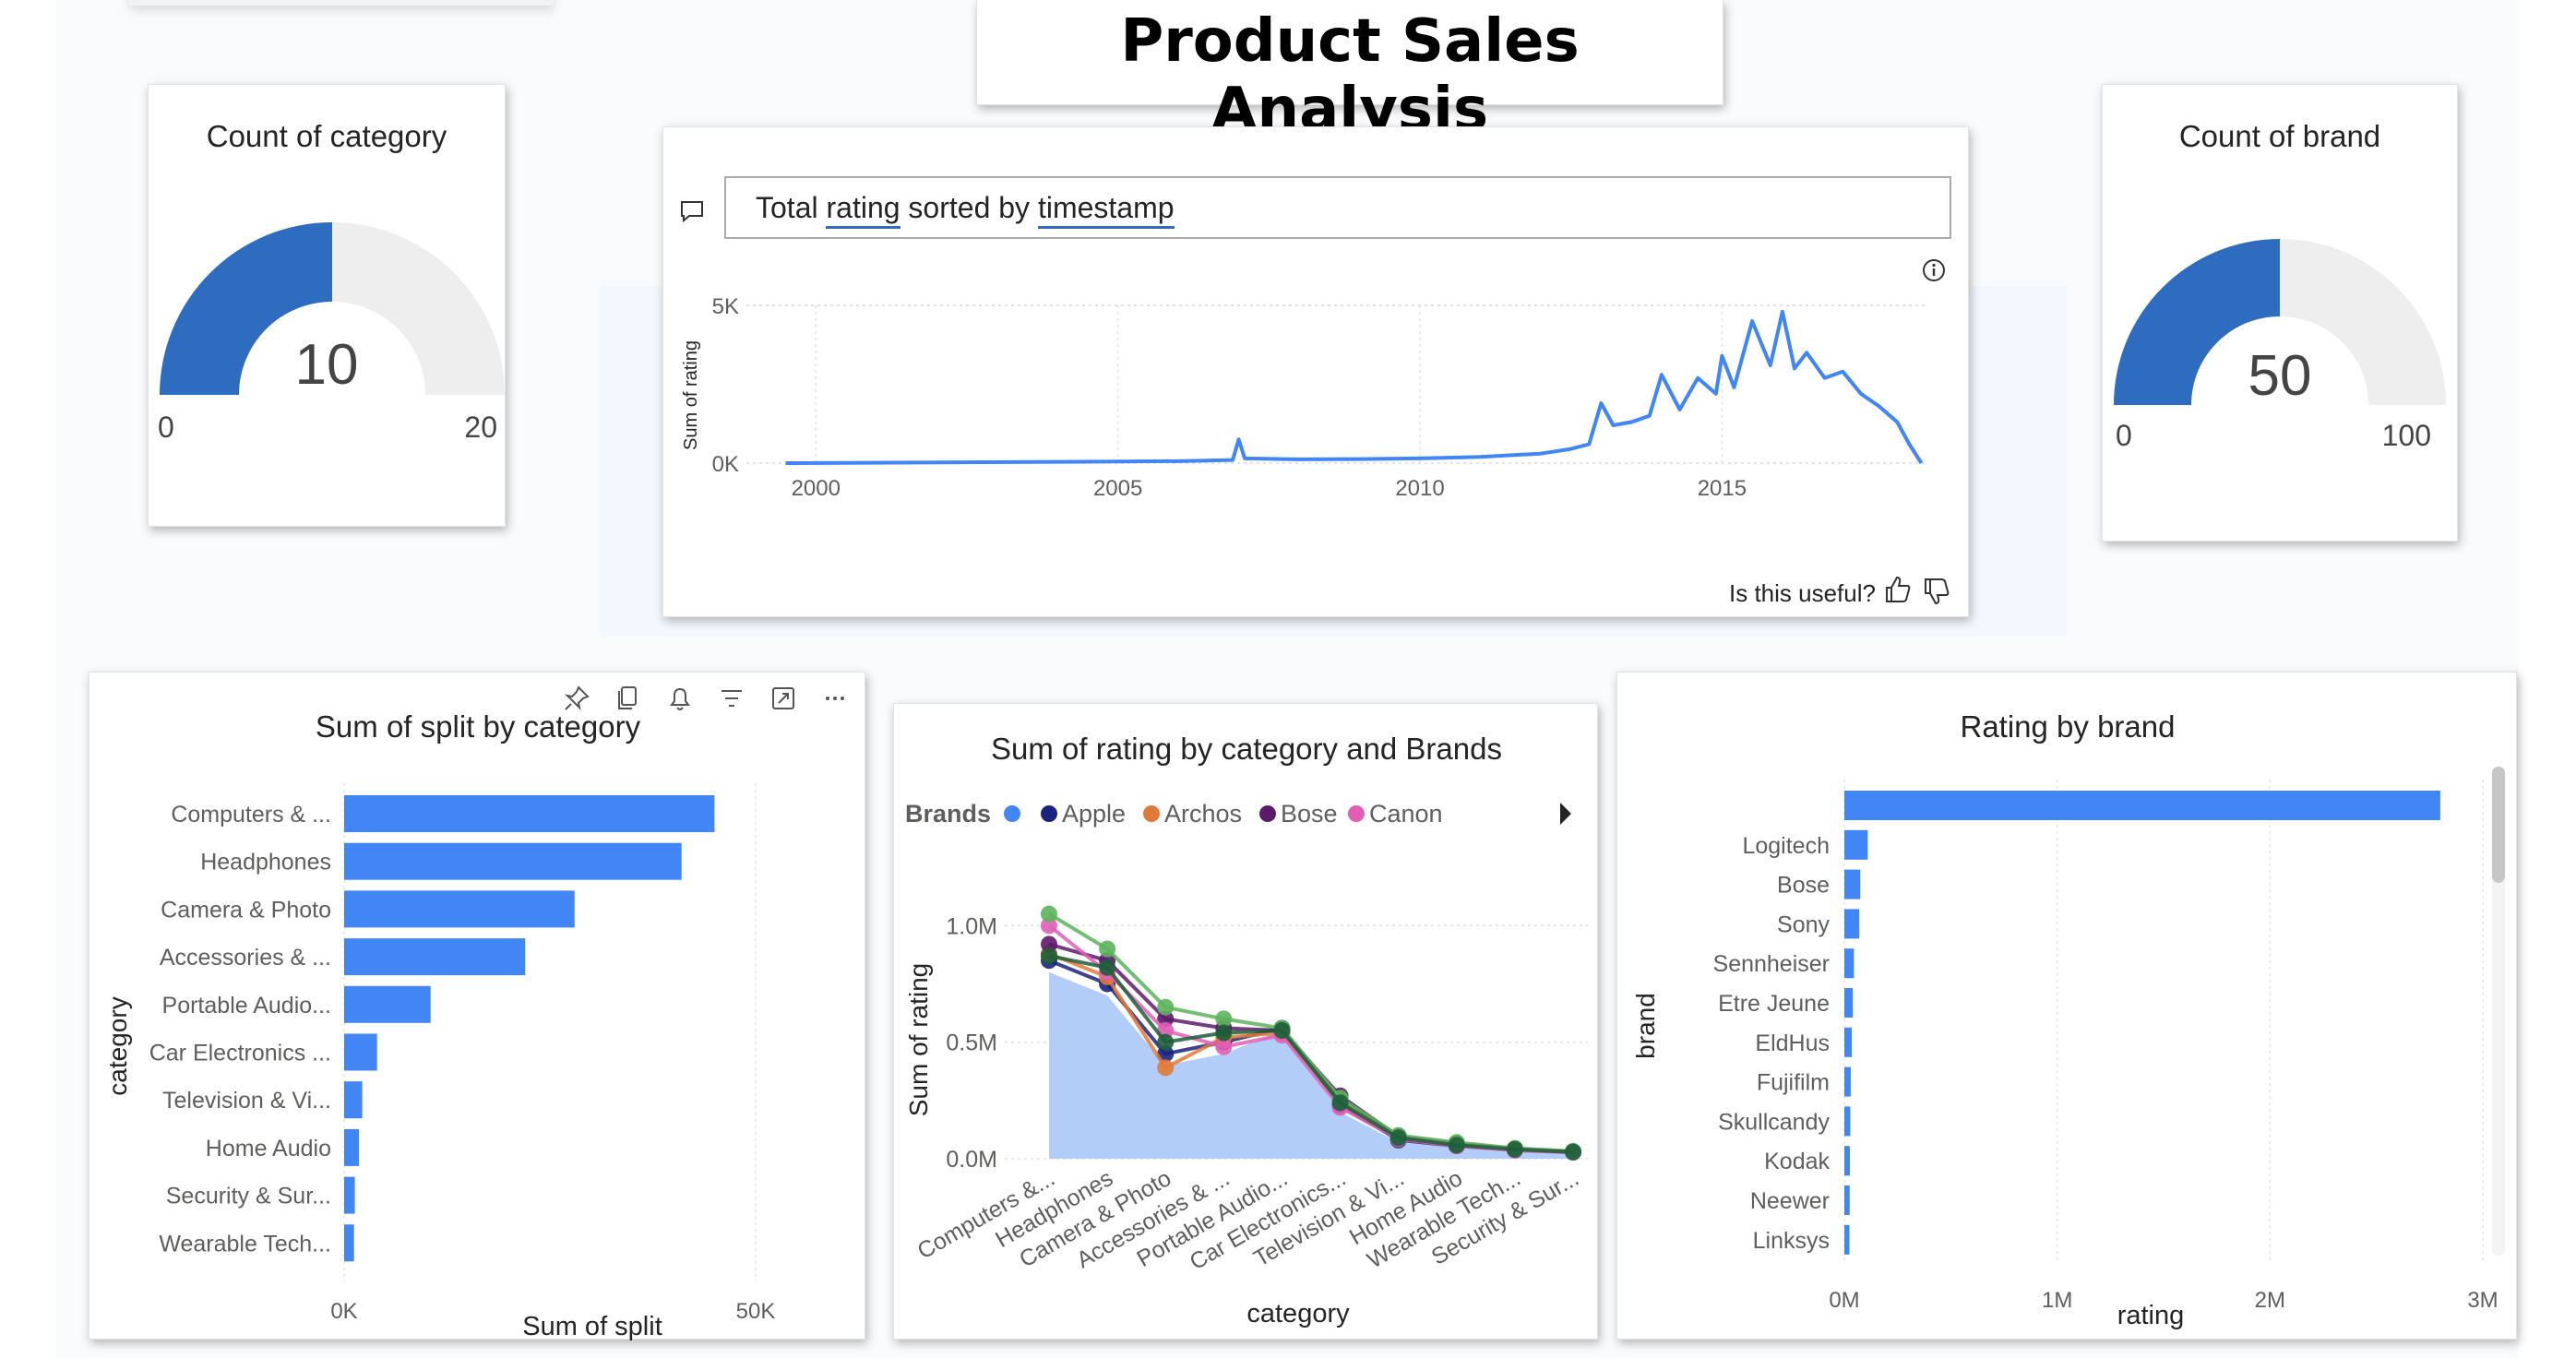 This screenshot has width=2576, height=1358. What do you see at coordinates (592, 1326) in the screenshot?
I see `split-chart-x-label: Sum of split` at bounding box center [592, 1326].